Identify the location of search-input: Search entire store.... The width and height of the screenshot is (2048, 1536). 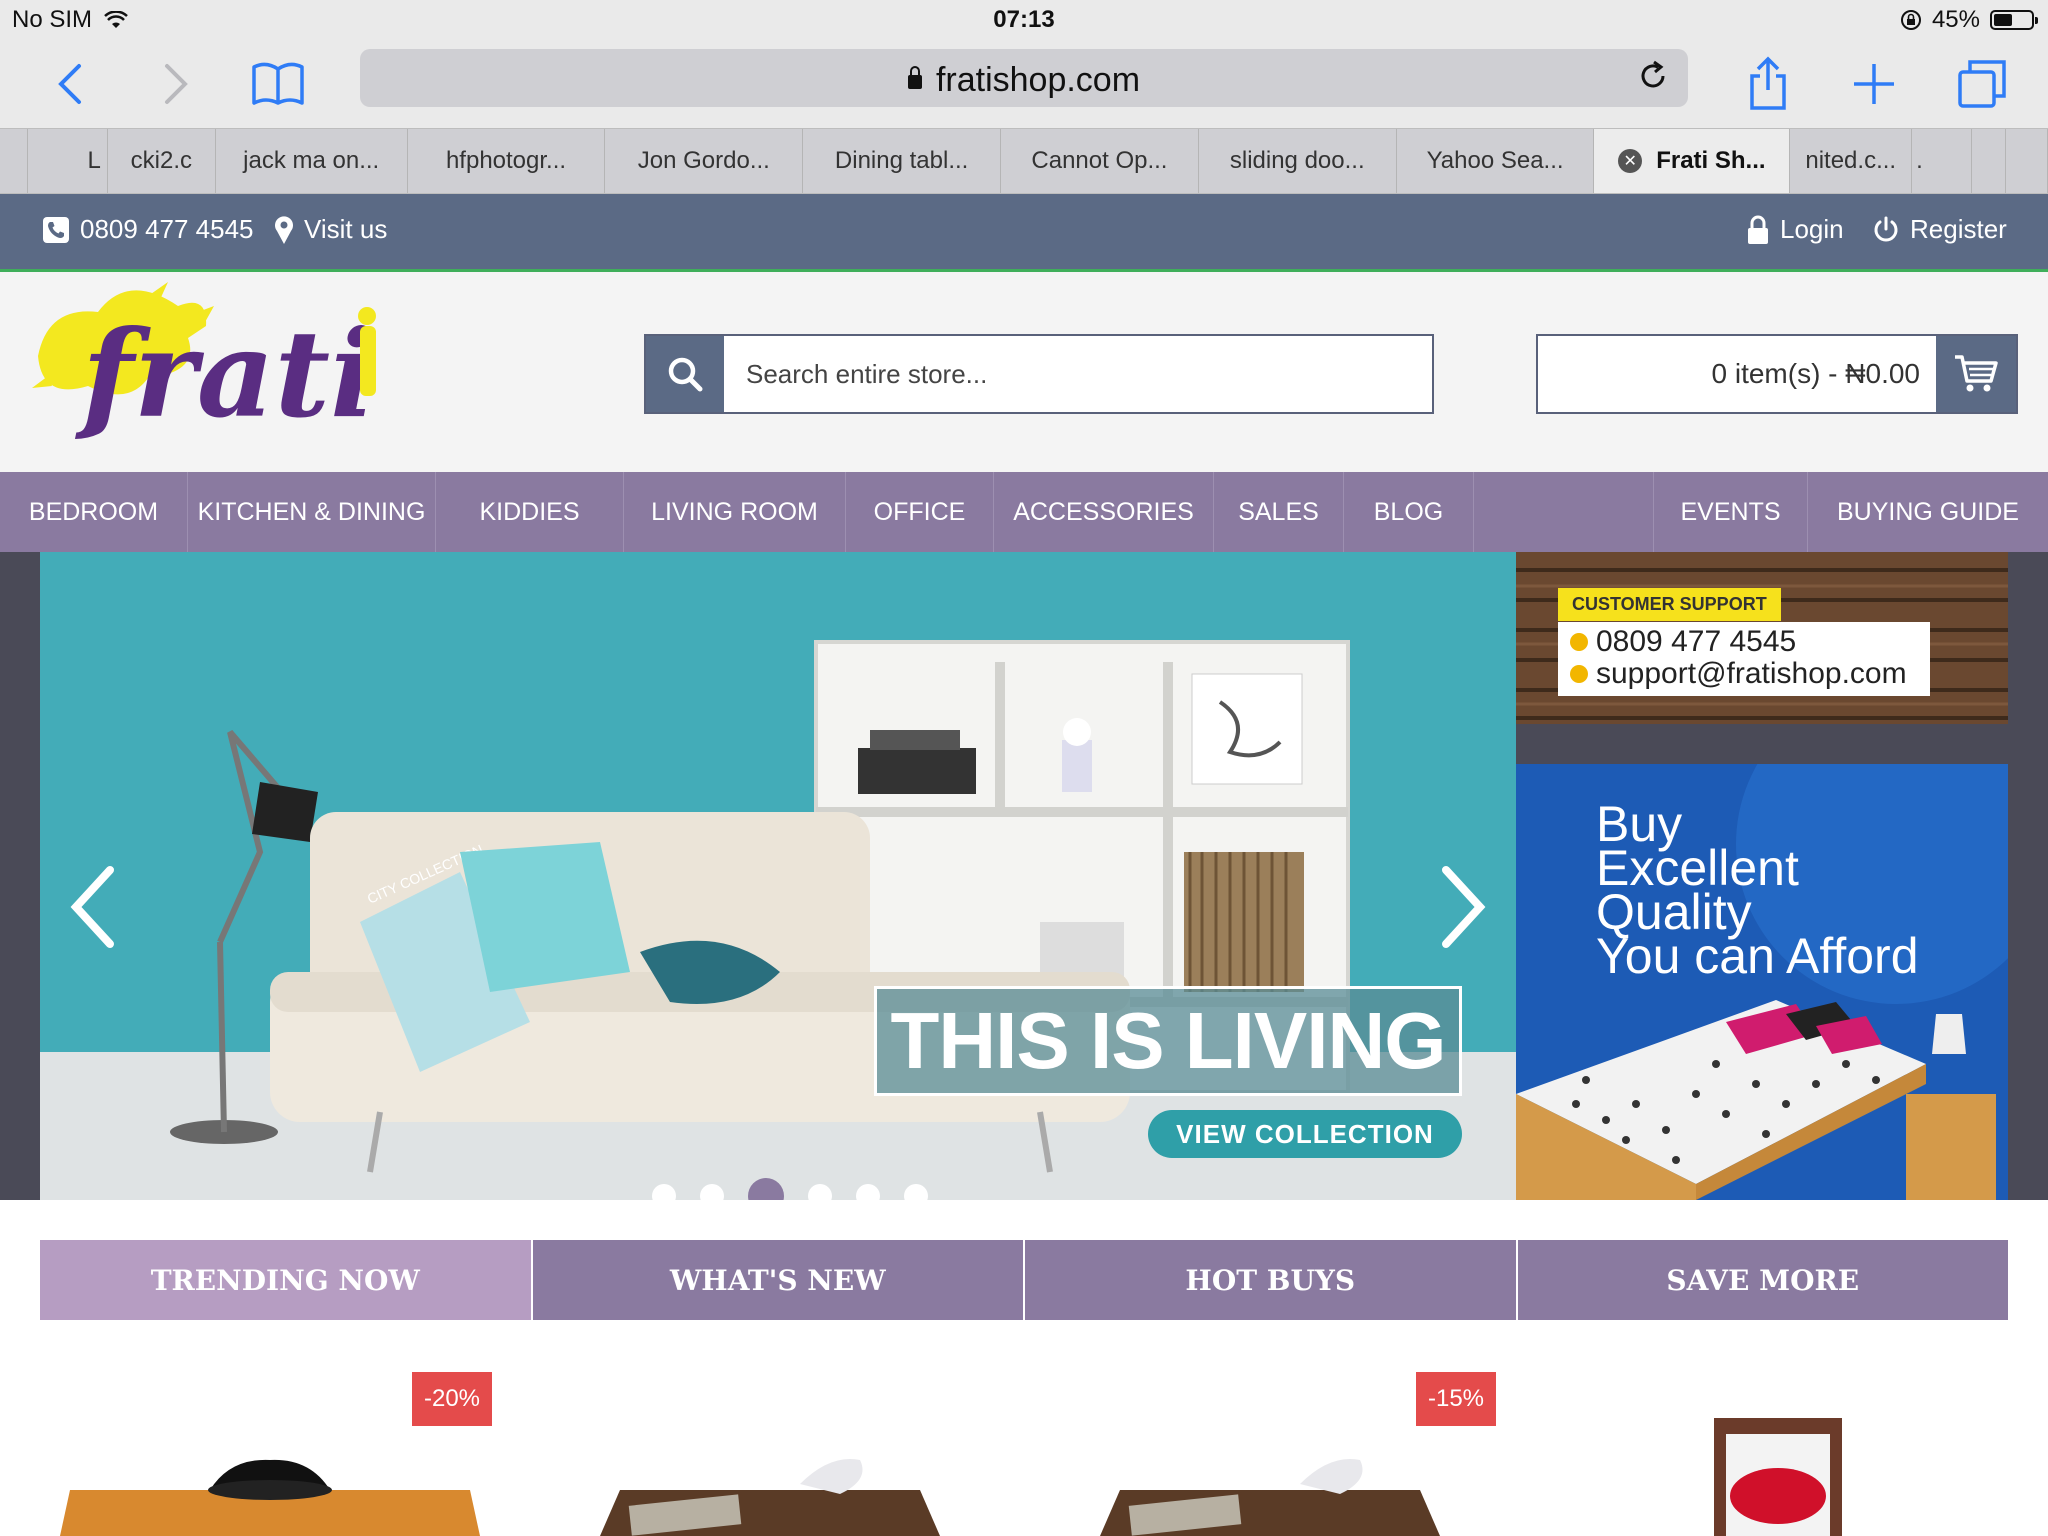
(1078, 374).